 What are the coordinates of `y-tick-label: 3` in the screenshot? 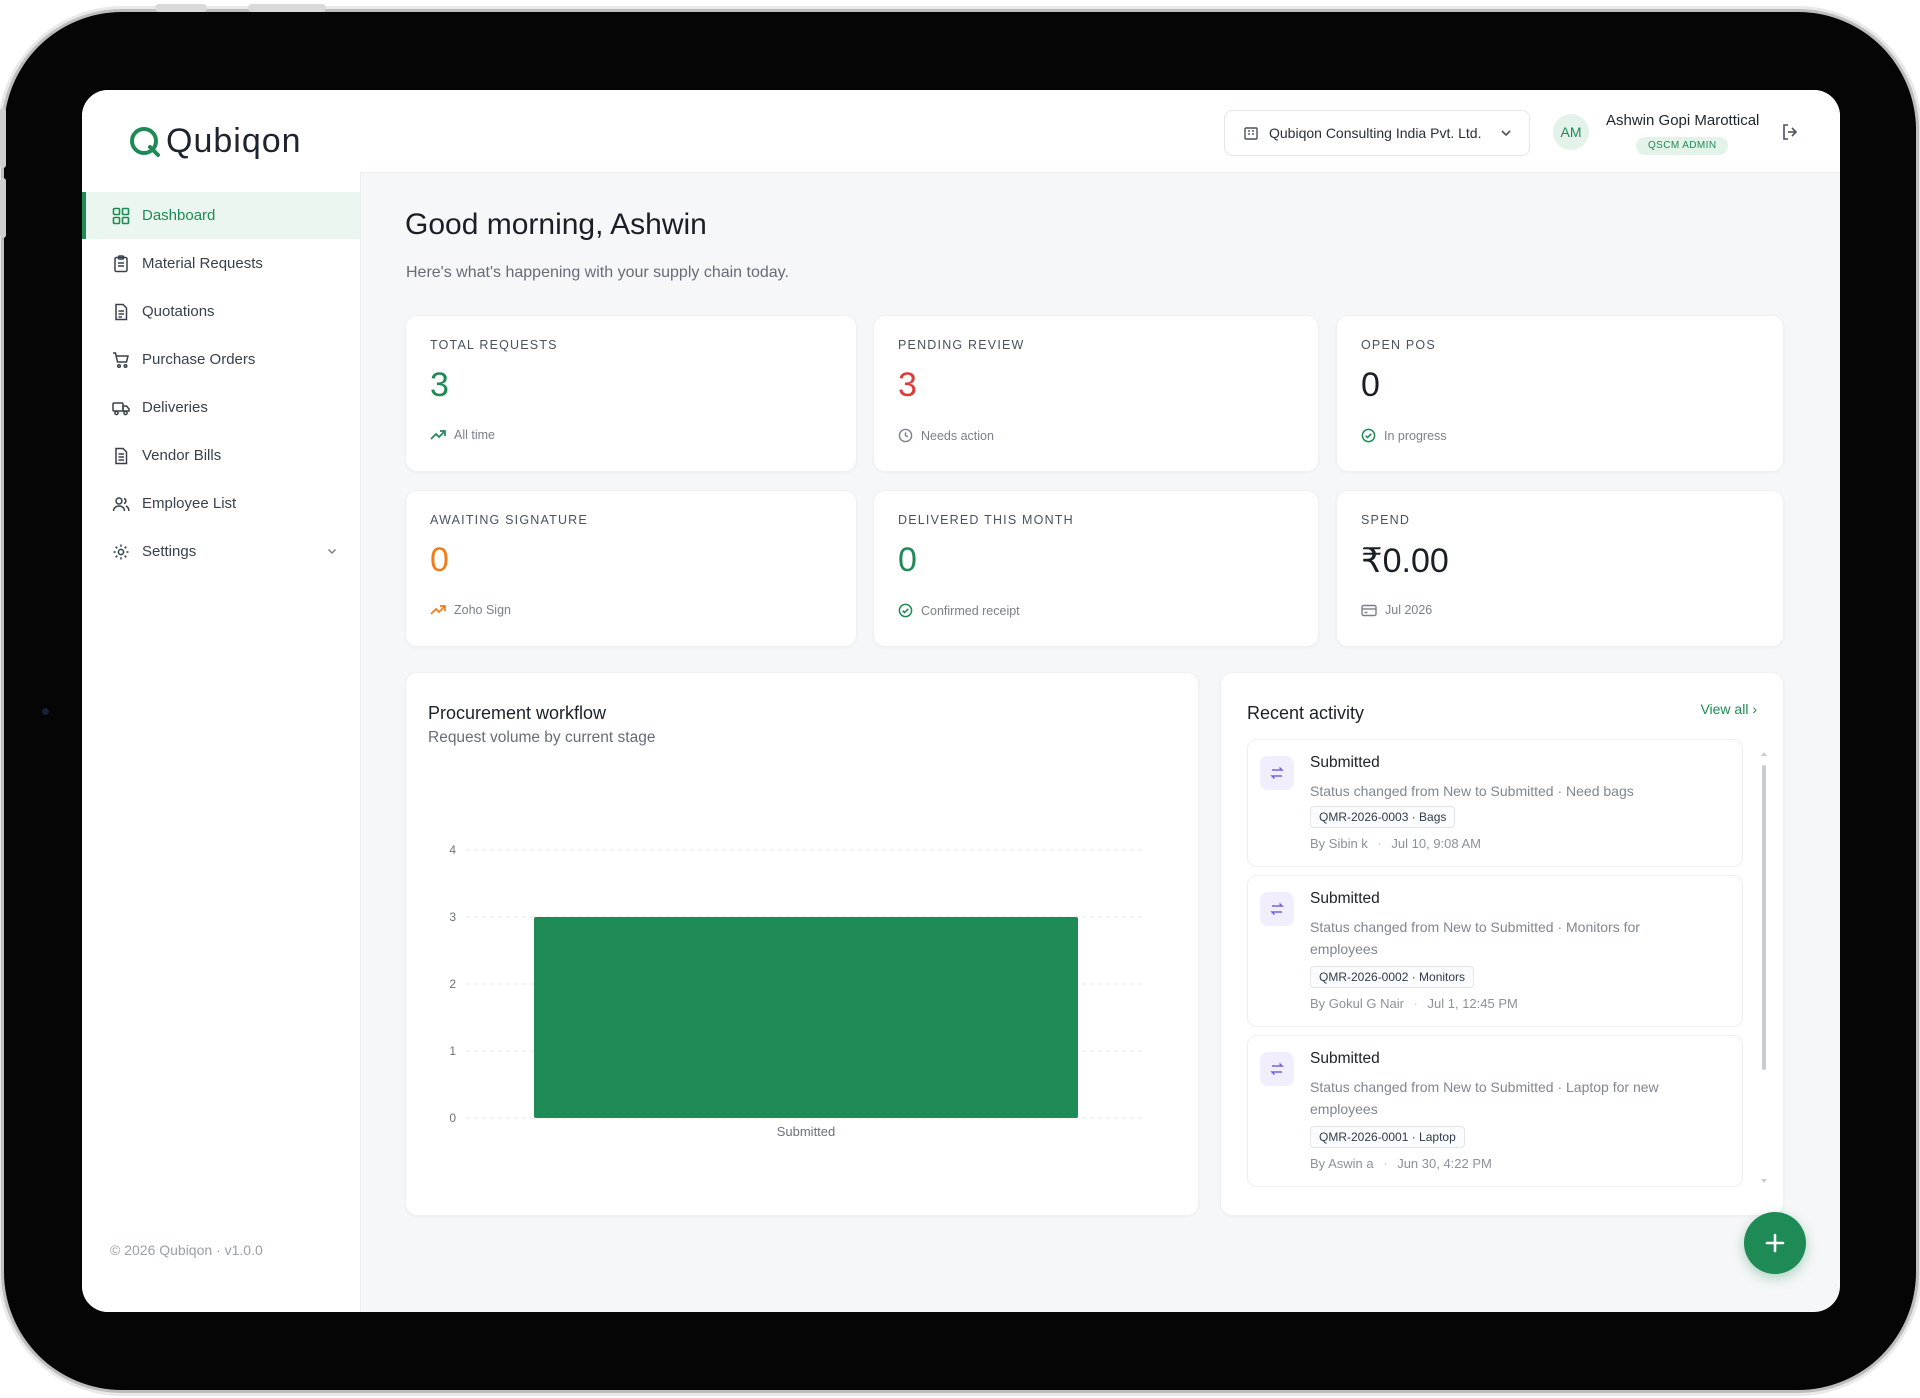 It's located at (452, 917).